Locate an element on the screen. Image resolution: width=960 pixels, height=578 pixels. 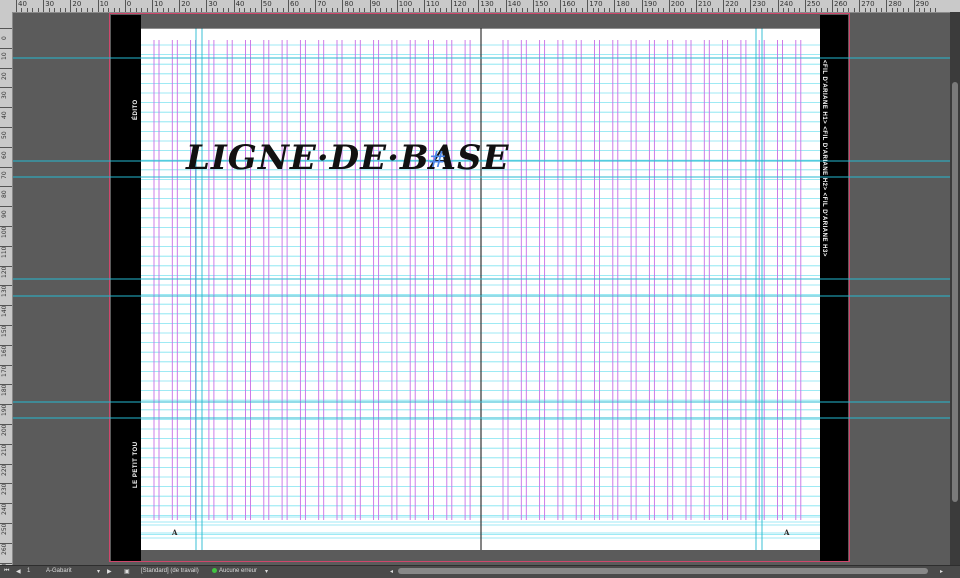
status-ok-icon is located at coordinates (214, 570).